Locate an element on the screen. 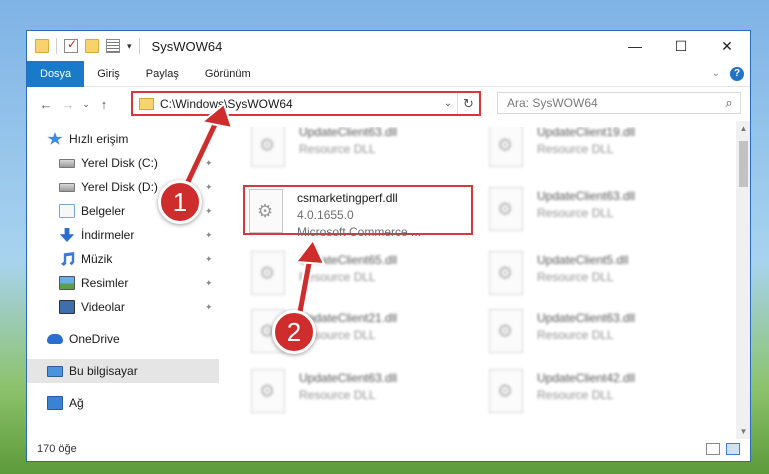  sidebar-item-label: Bu bilgisayar is located at coordinates (103, 371).